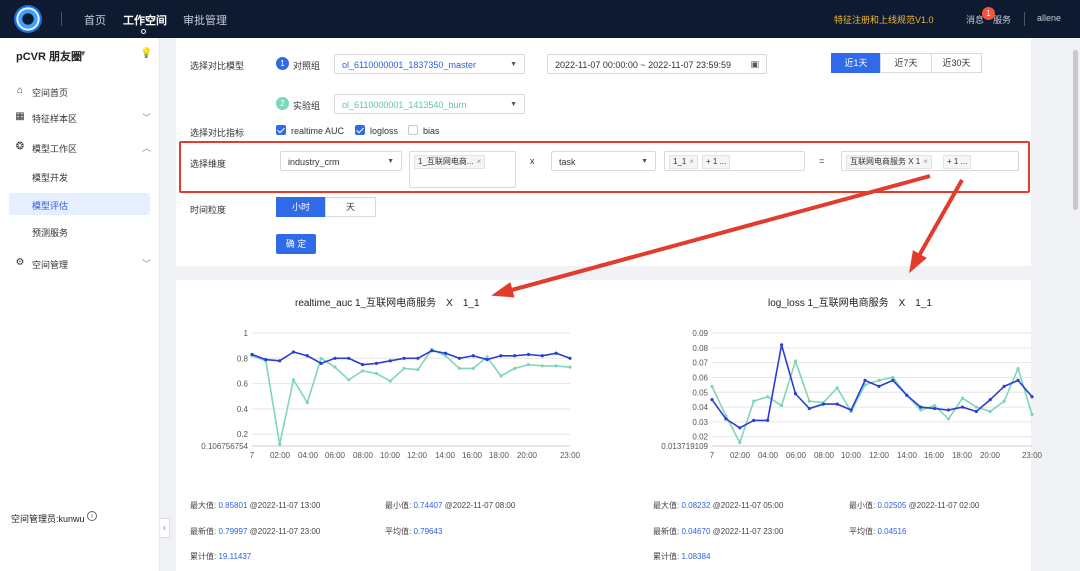  Describe the element at coordinates (252, 455) in the screenshot. I see `x-tick-label: 7` at that location.